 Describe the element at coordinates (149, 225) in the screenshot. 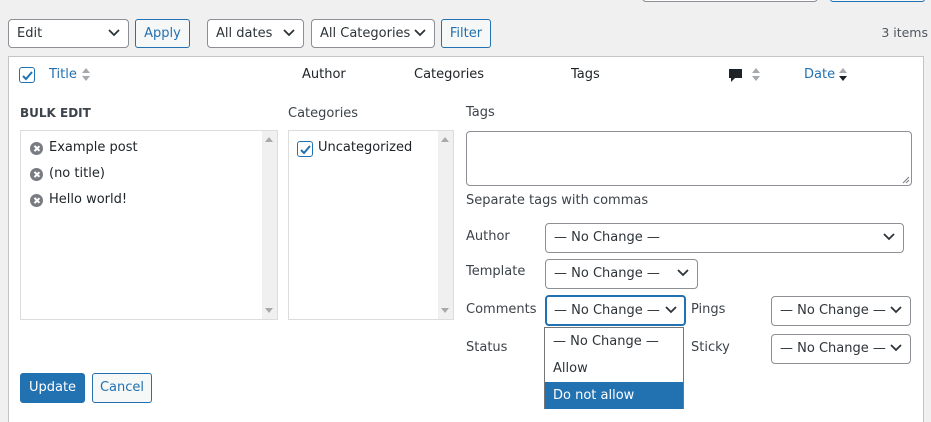

I see `bulk-posts-list: Example post (no title) Hello world!` at that location.